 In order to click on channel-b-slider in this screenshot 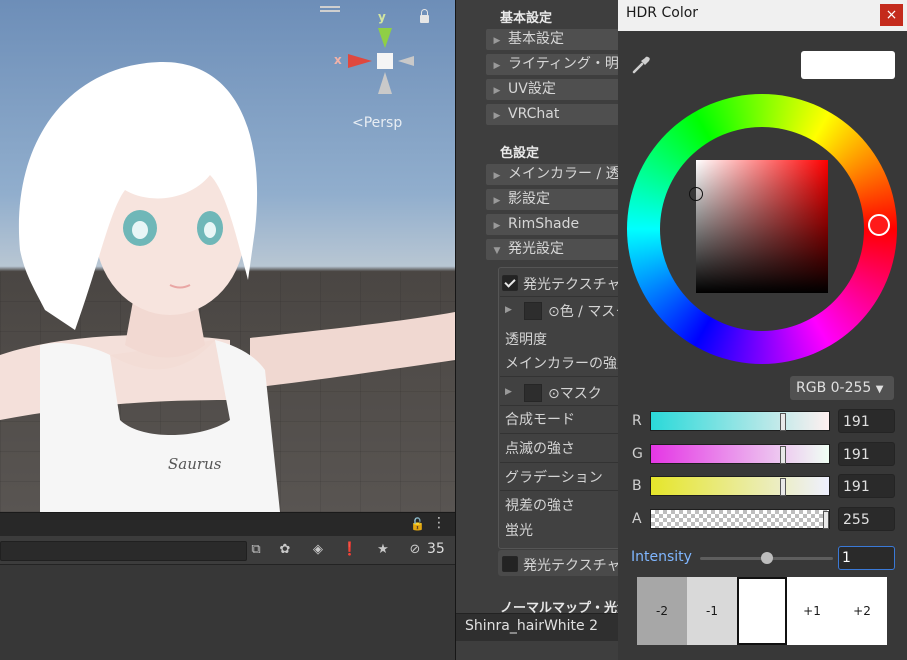, I will do `click(740, 486)`.